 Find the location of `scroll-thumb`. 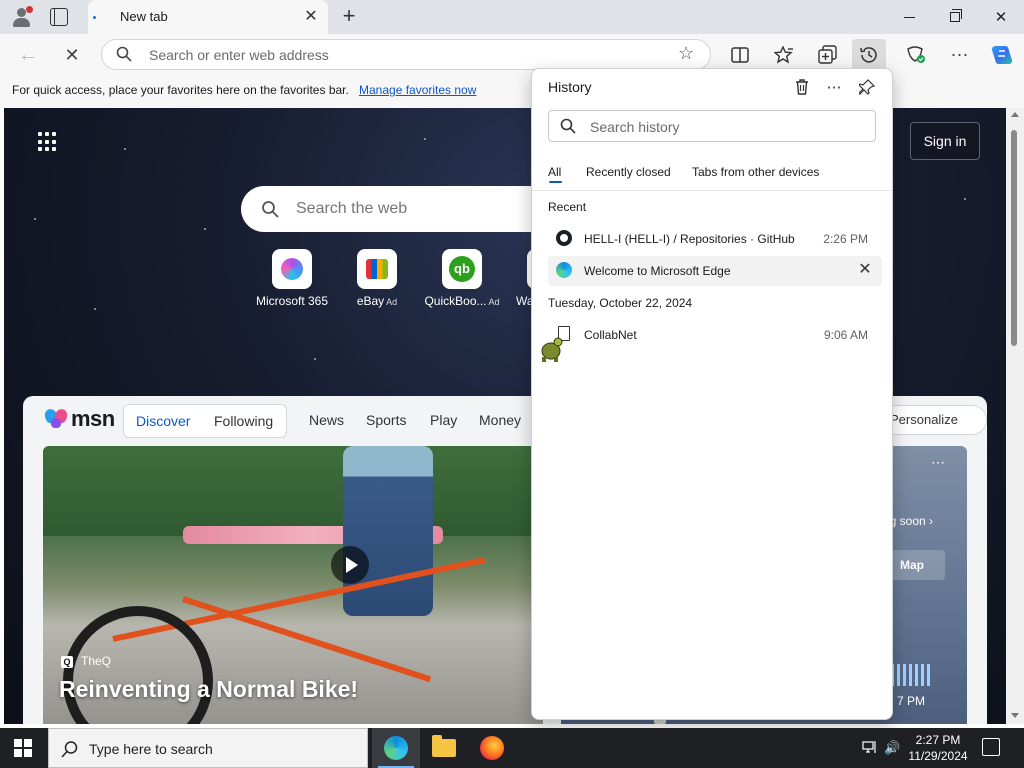

scroll-thumb is located at coordinates (1014, 238).